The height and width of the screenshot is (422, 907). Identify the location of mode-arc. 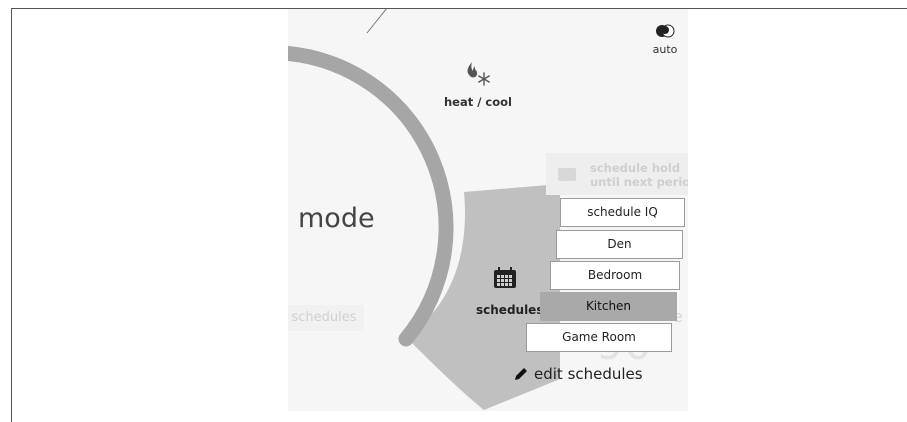
(371, 196).